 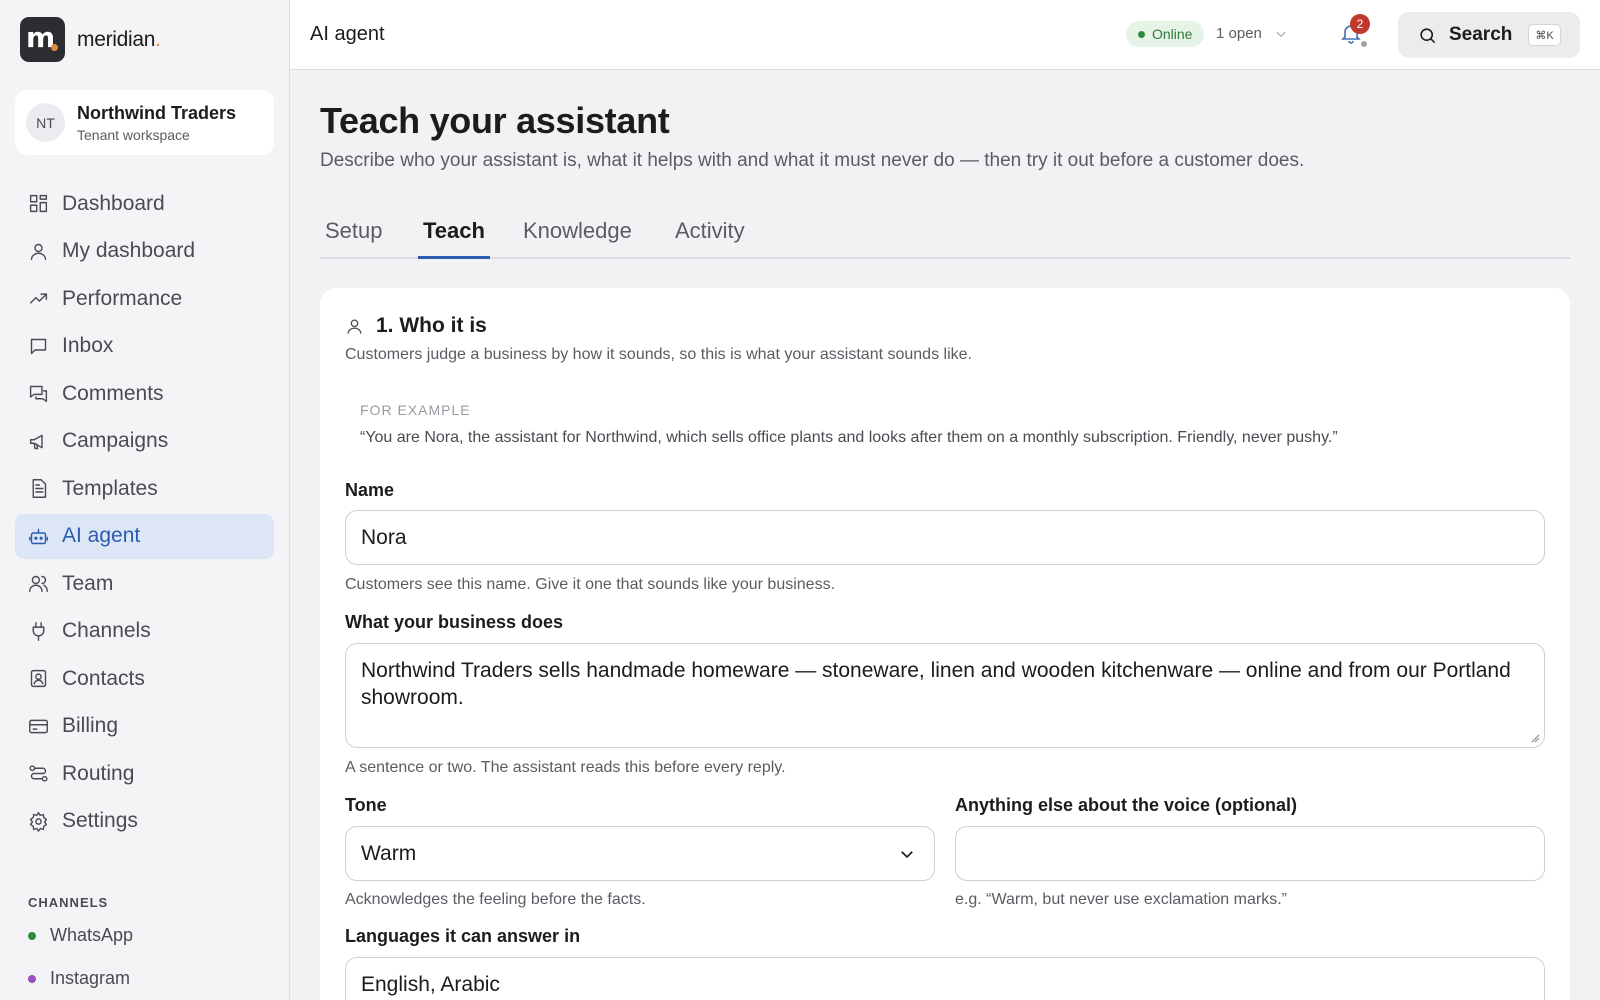 I want to click on sidebar-item-dashboard: Dashboard, so click(x=144, y=203).